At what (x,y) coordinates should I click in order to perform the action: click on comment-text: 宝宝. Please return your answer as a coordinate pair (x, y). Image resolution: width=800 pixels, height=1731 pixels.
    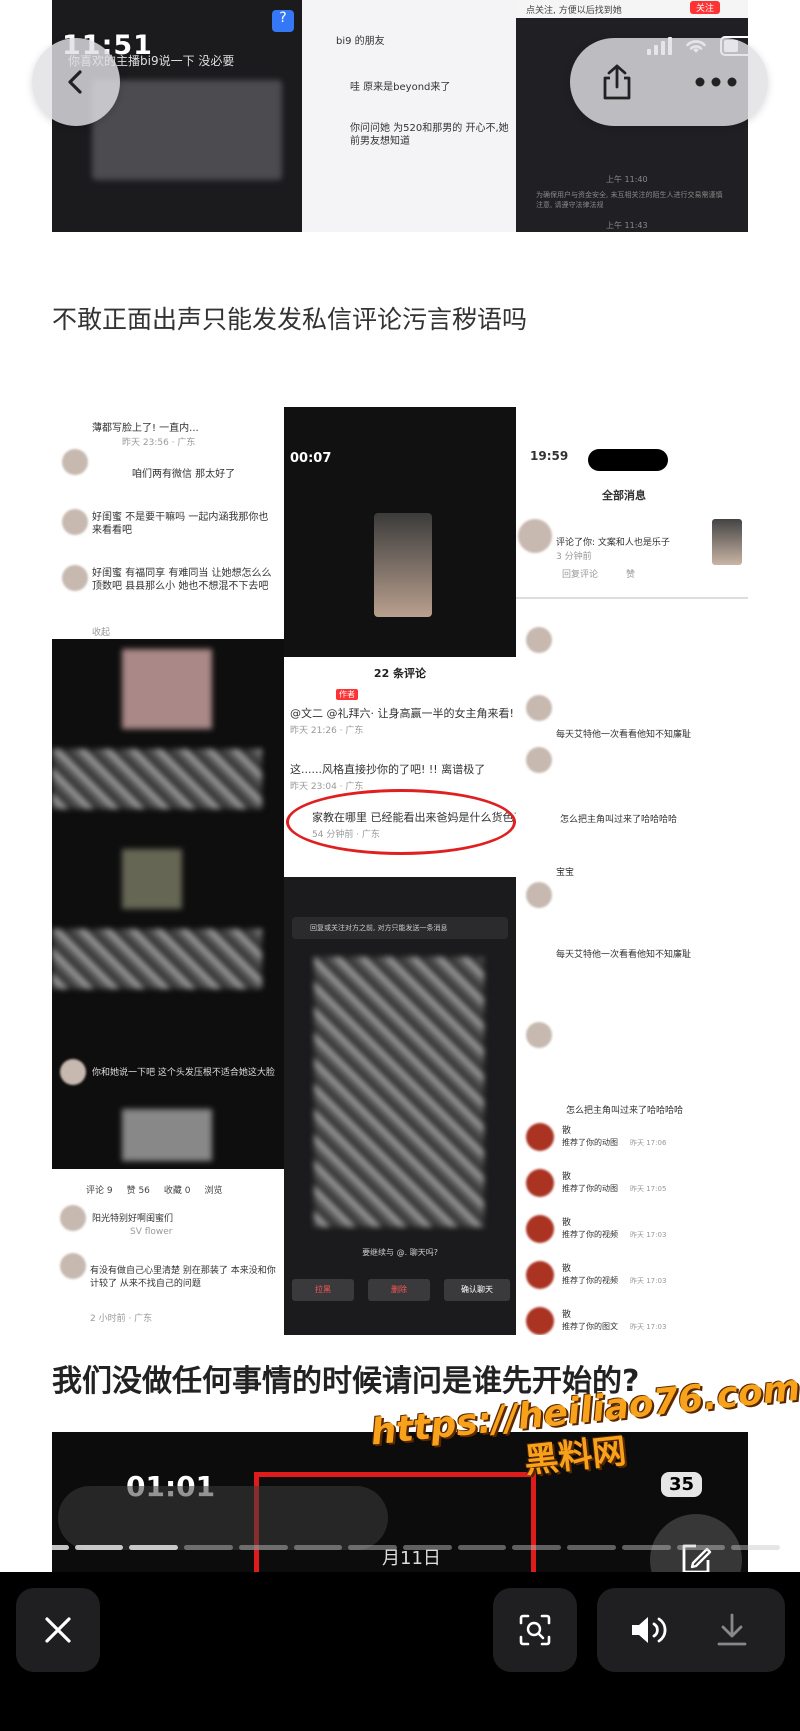
    Looking at the image, I should click on (565, 873).